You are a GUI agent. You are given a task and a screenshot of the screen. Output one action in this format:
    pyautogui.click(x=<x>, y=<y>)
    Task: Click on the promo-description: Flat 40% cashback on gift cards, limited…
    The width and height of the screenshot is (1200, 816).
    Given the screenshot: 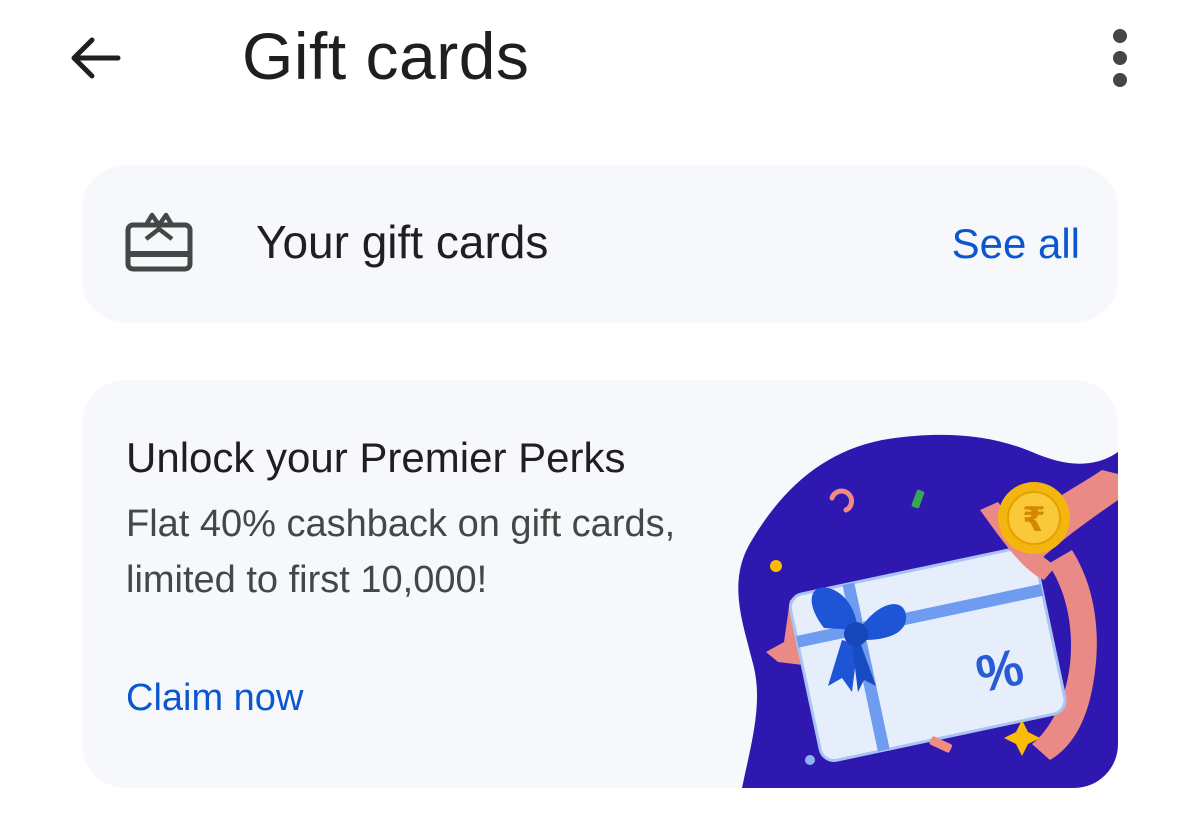 What is the action you would take?
    pyautogui.click(x=401, y=552)
    